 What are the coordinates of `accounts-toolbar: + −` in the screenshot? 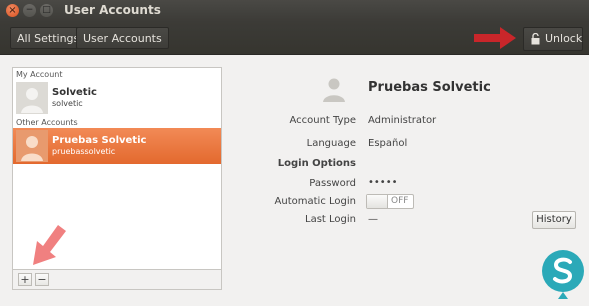 It's located at (117, 280).